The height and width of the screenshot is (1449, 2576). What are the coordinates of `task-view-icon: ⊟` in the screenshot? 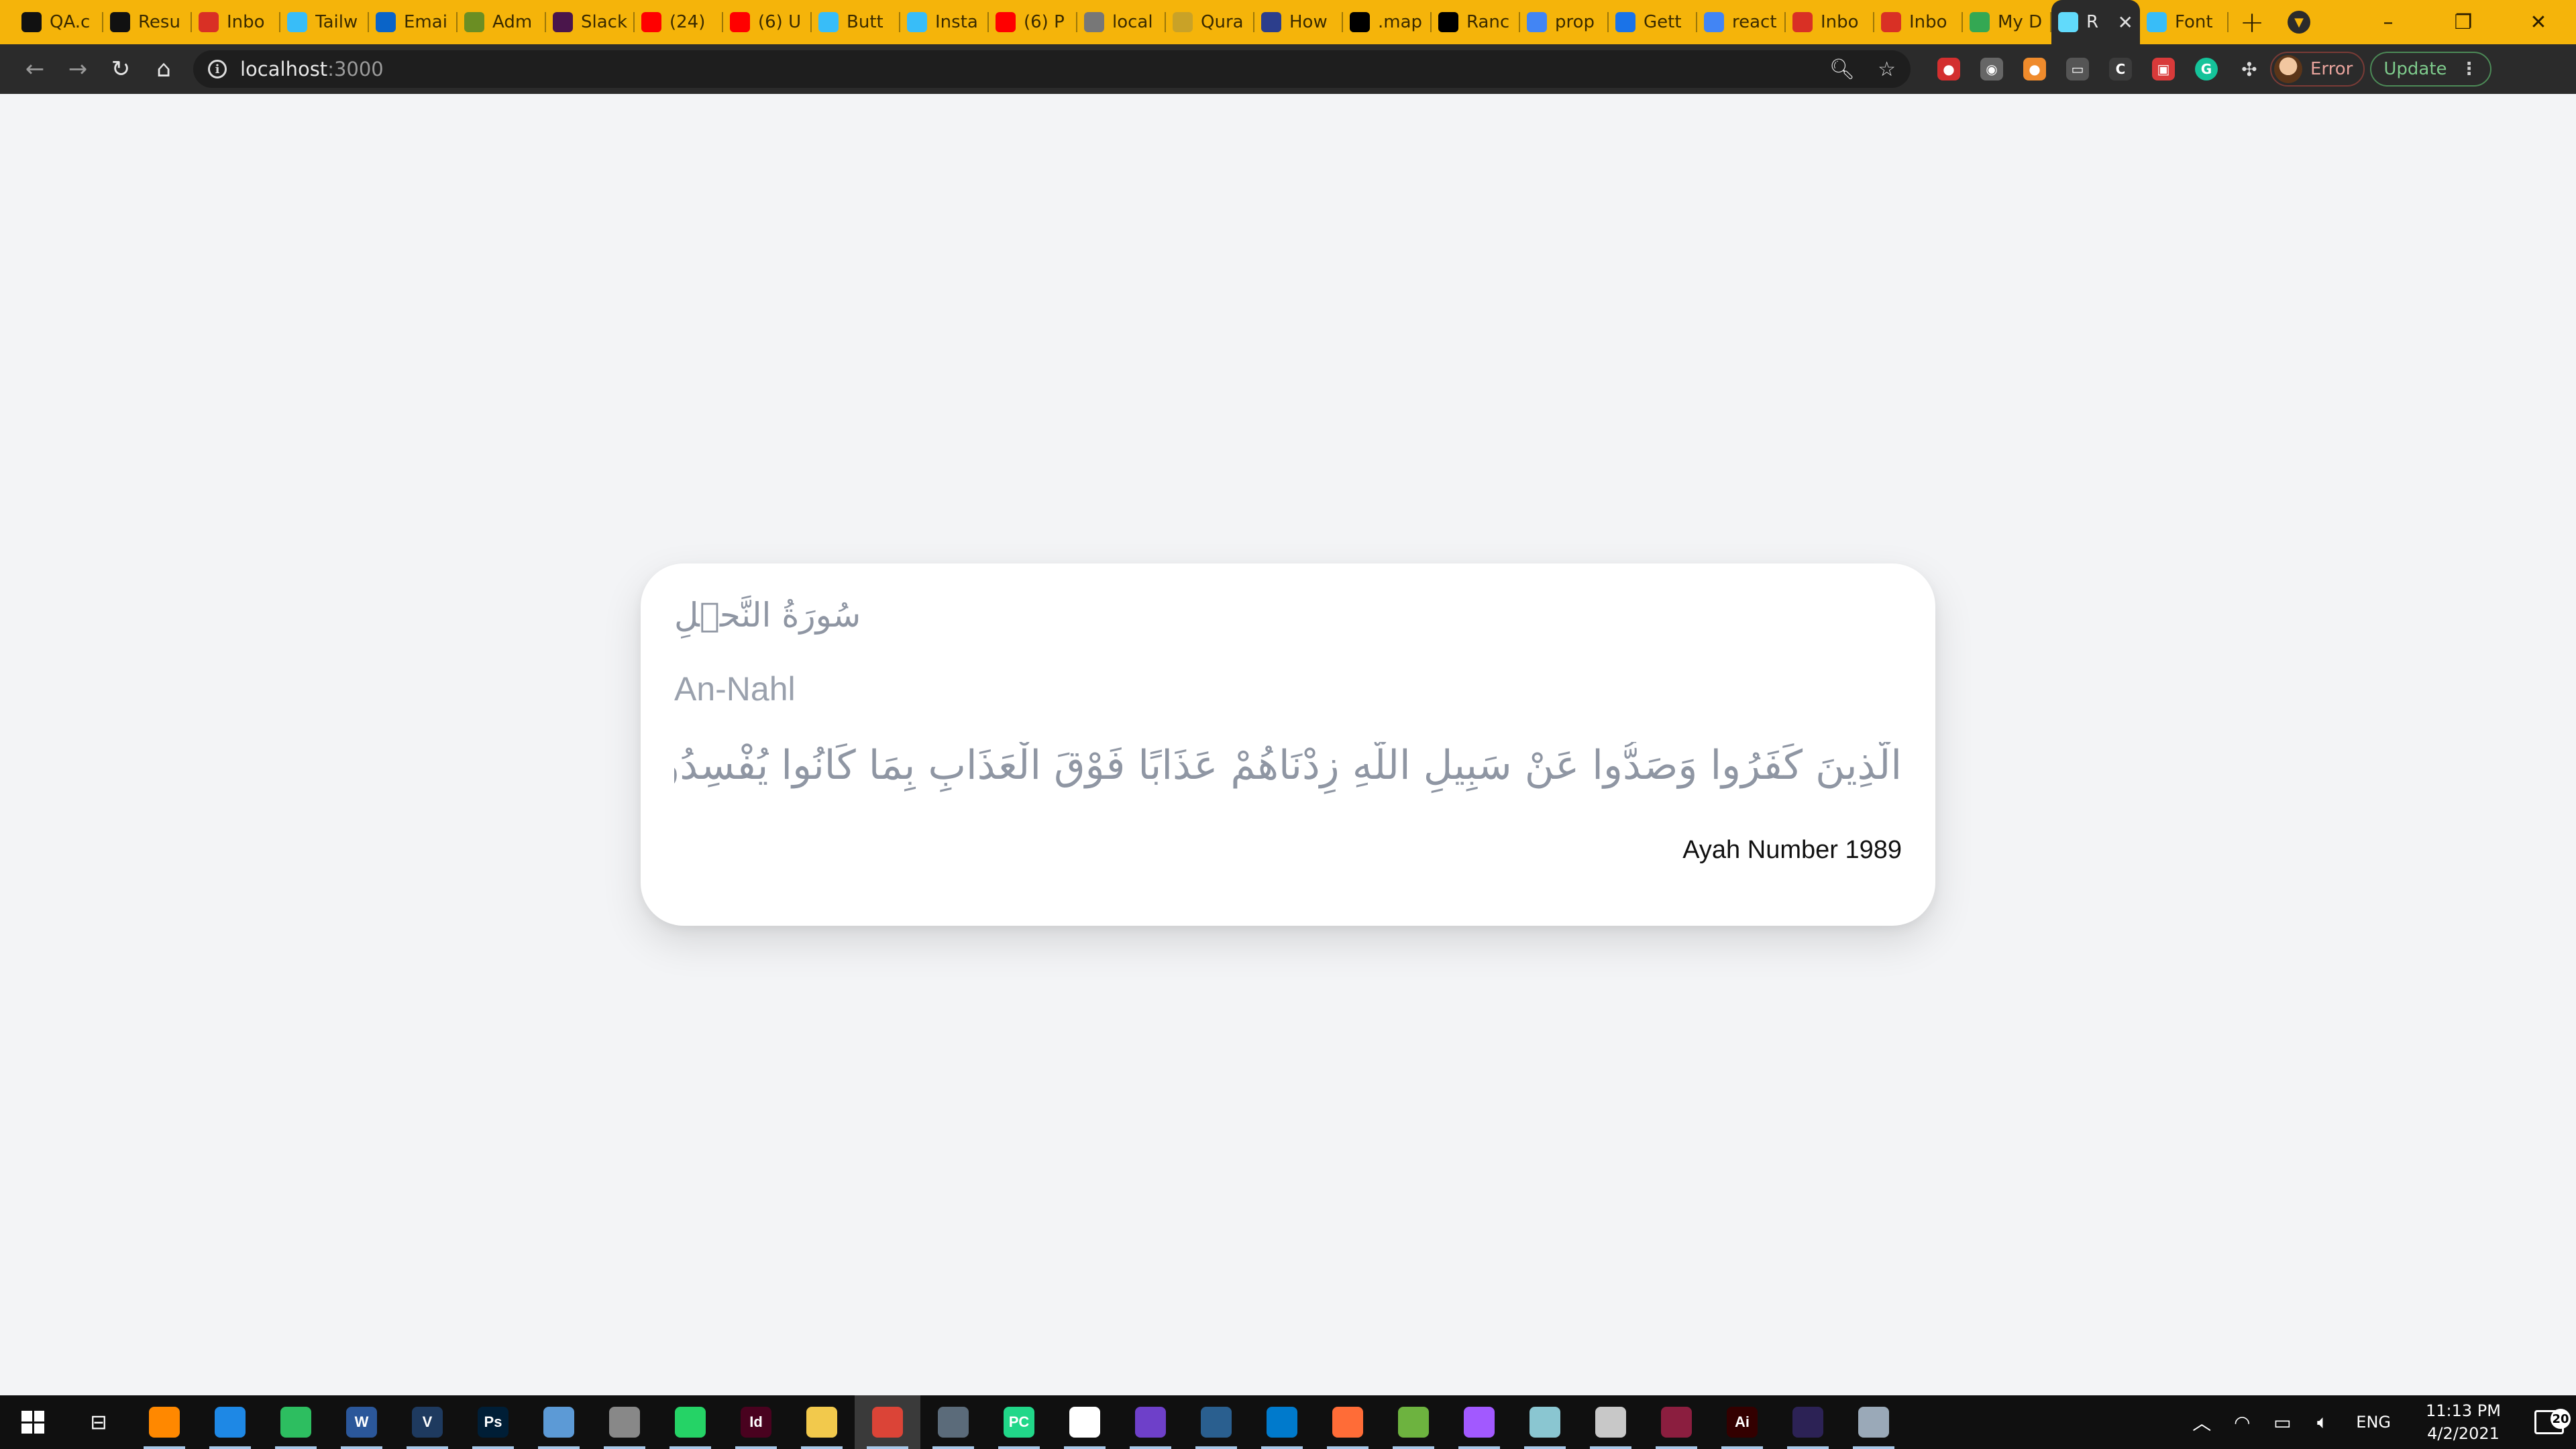 It's located at (98, 1422).